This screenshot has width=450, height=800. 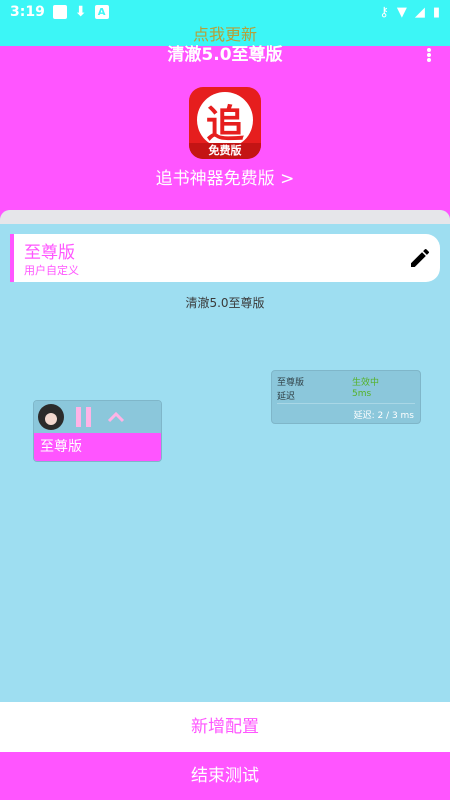 What do you see at coordinates (401, 12) in the screenshot?
I see `wifi-icon: ▼` at bounding box center [401, 12].